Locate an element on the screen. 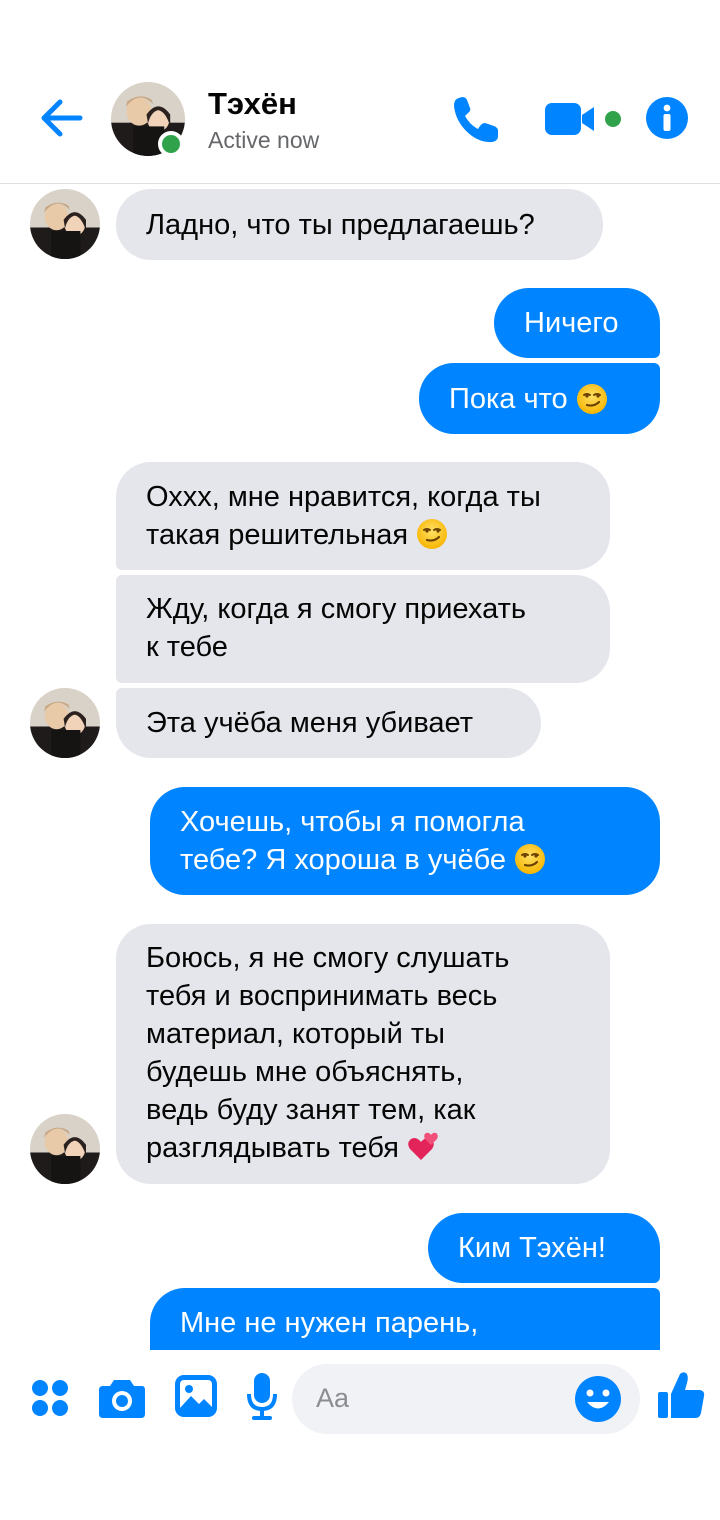 Image resolution: width=720 pixels, height=1520 pixels. outgoing-message: Ким Тэхён! is located at coordinates (544, 1248).